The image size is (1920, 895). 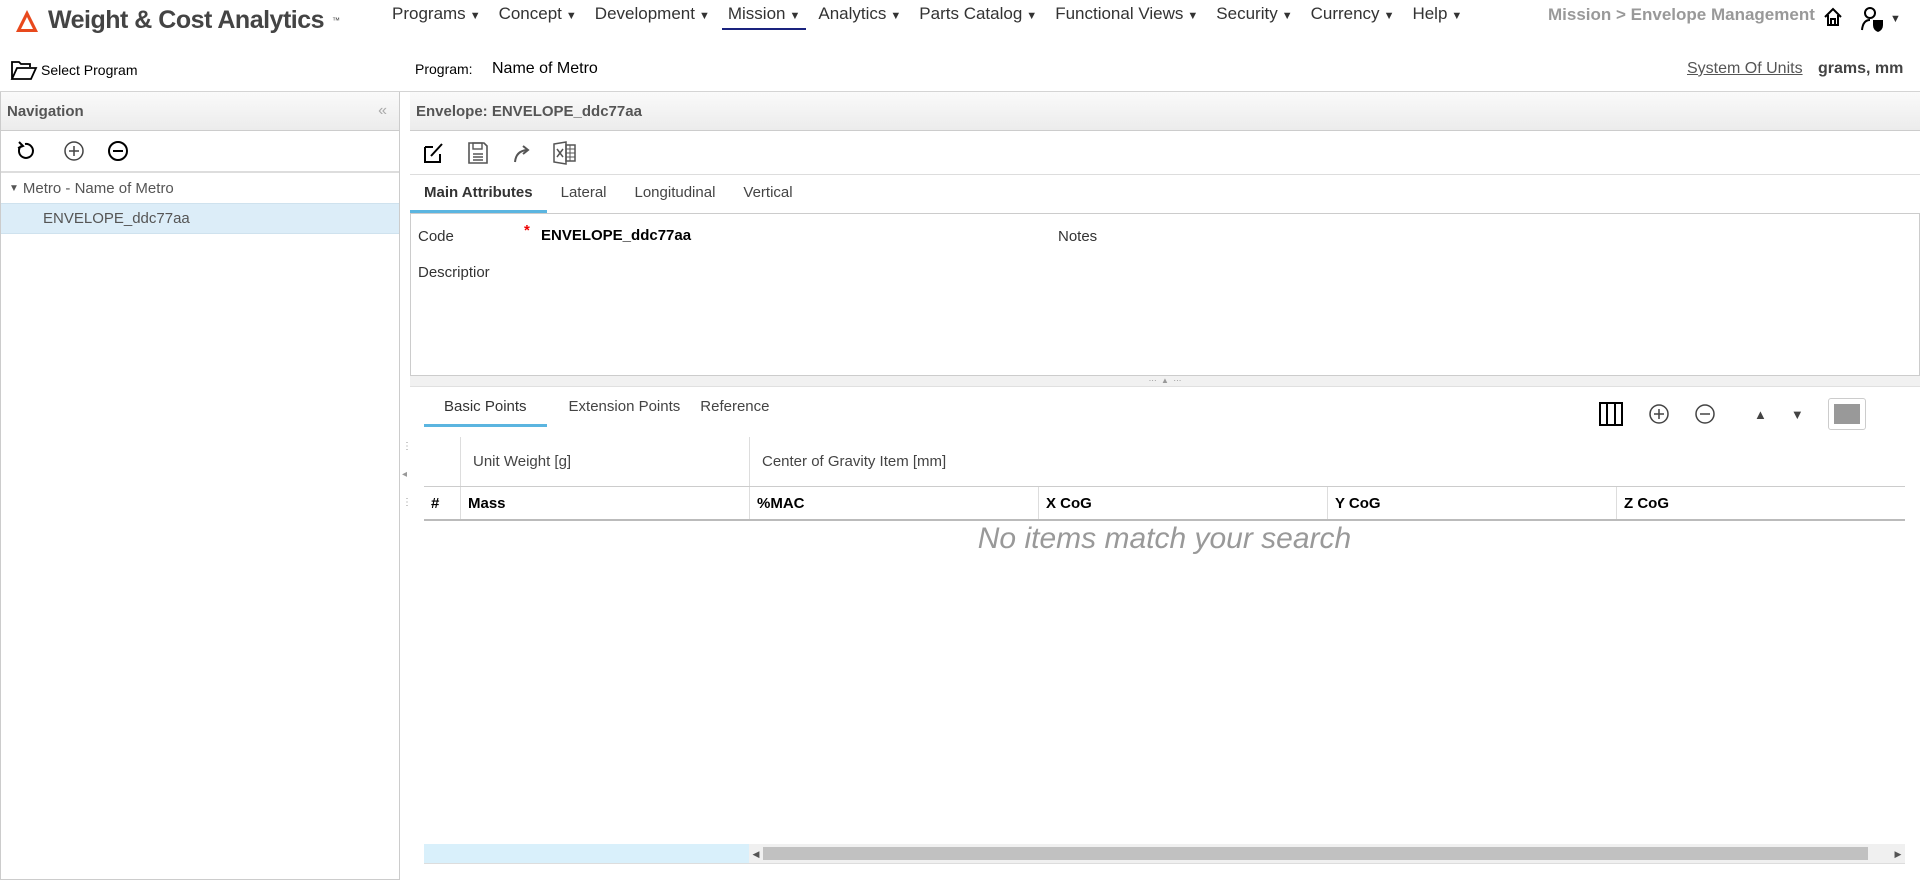 What do you see at coordinates (336, 20) in the screenshot?
I see `trademark: ™` at bounding box center [336, 20].